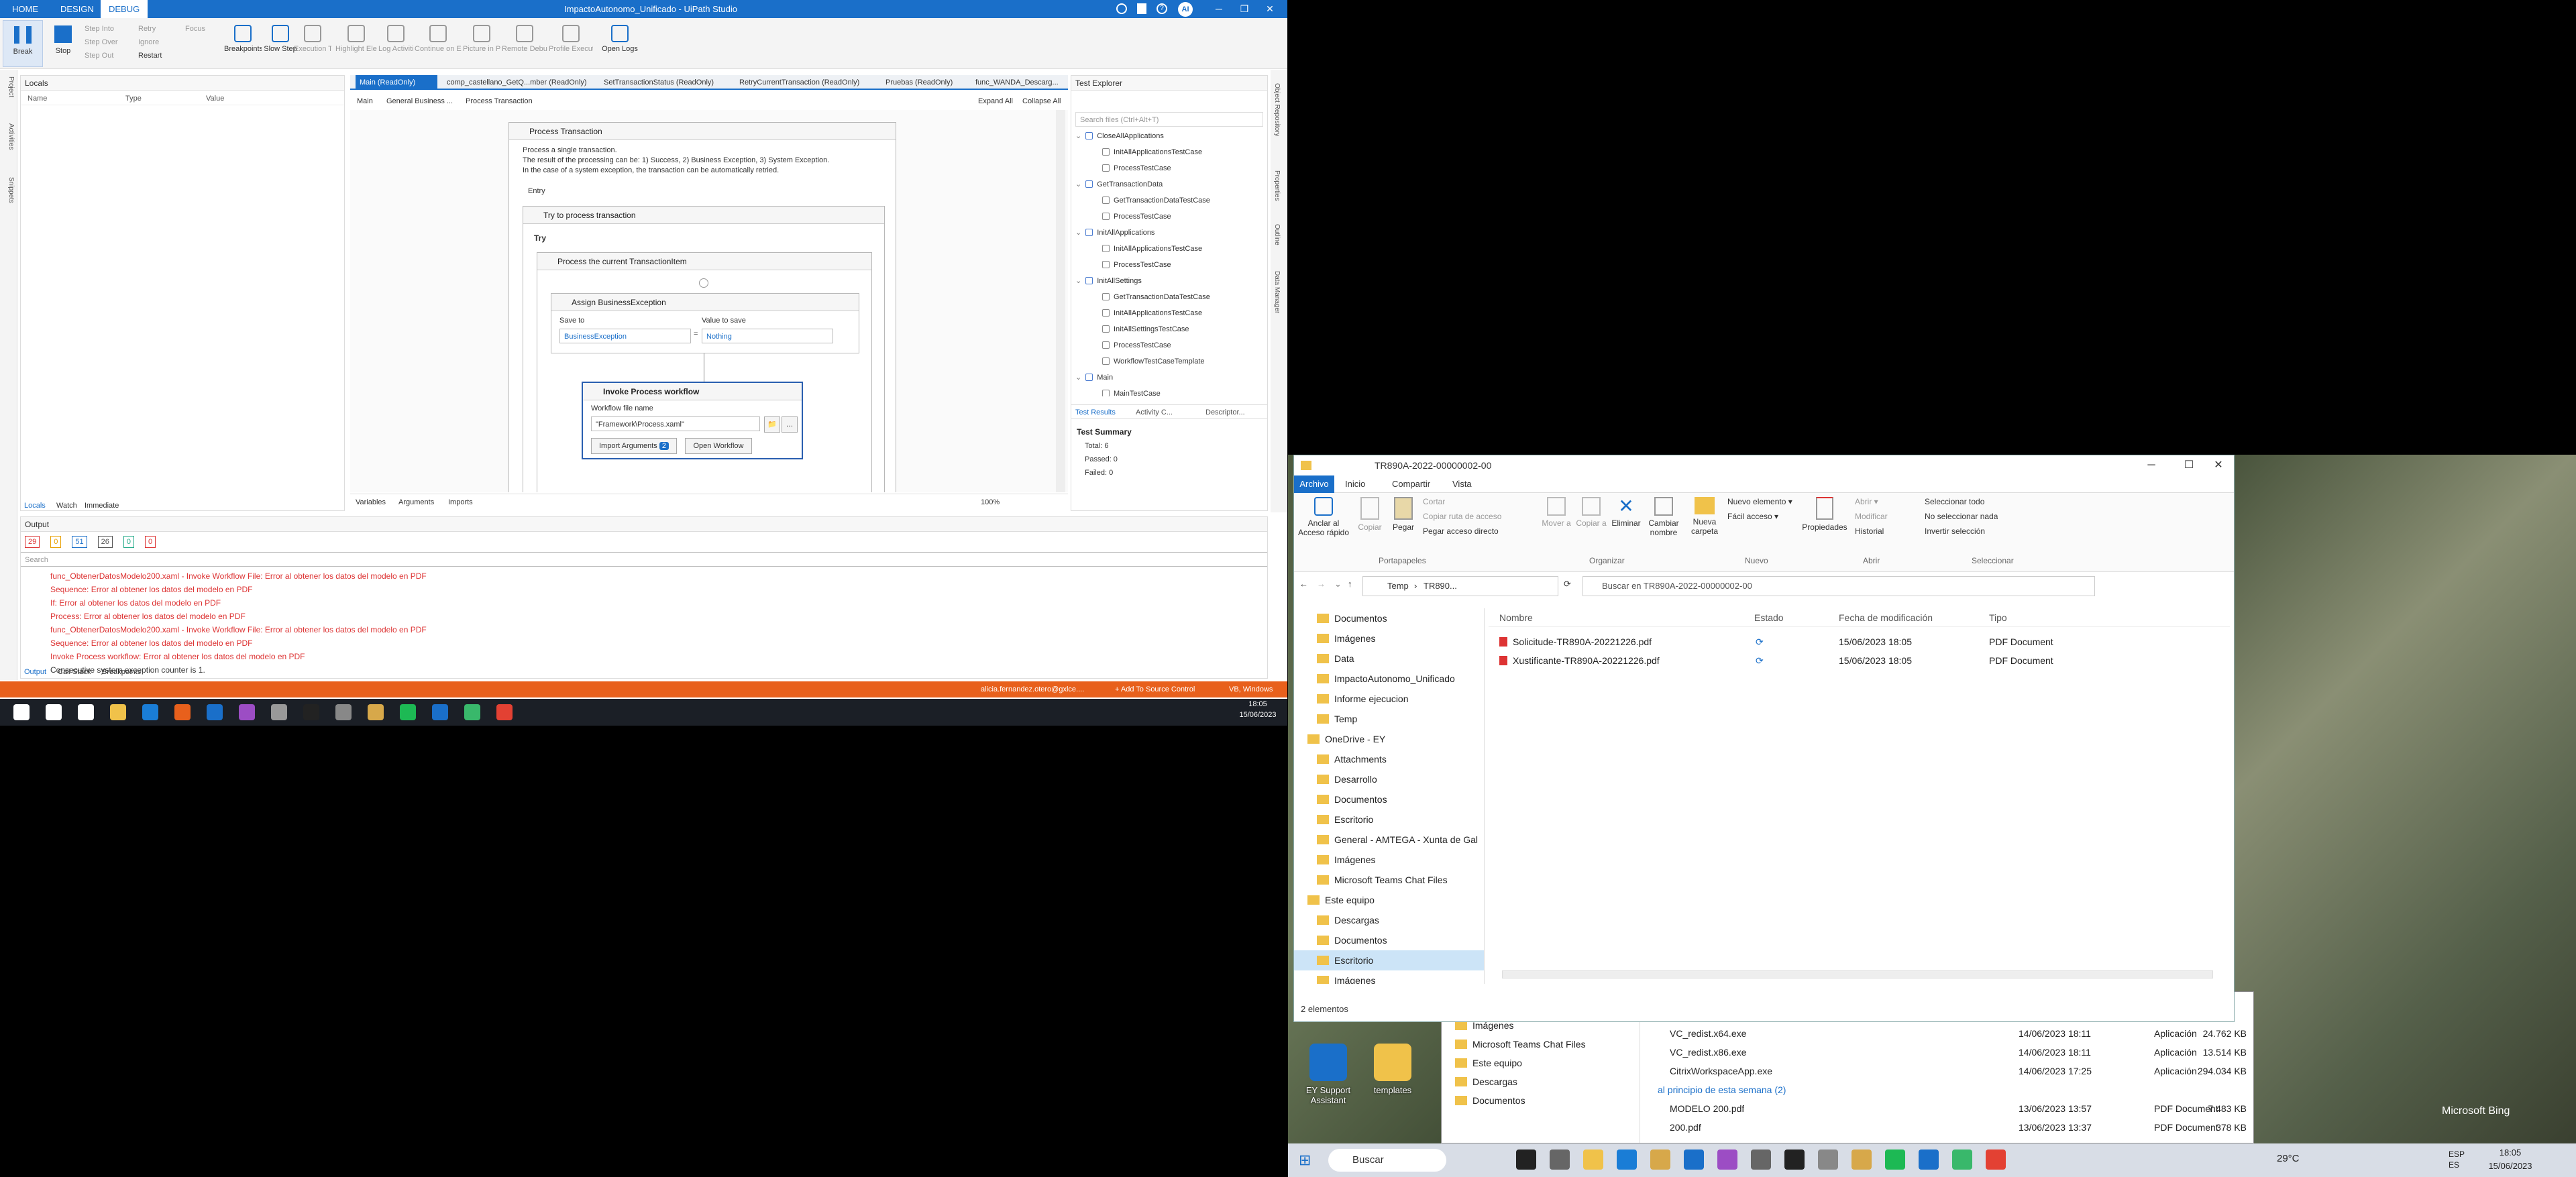 The height and width of the screenshot is (1177, 2576). I want to click on output-search-input: Search, so click(644, 559).